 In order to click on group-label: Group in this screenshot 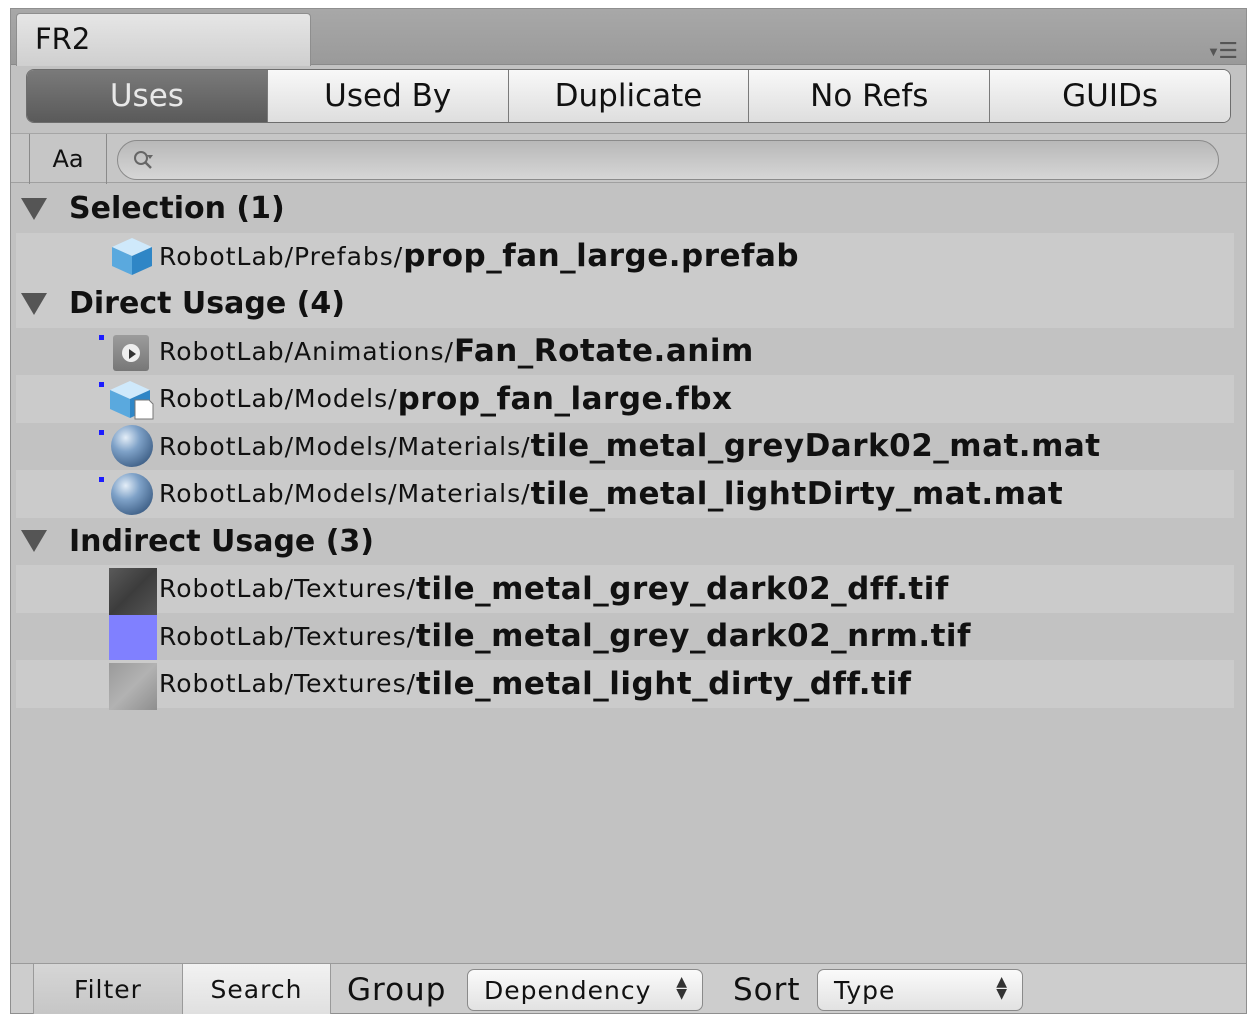, I will do `click(397, 990)`.